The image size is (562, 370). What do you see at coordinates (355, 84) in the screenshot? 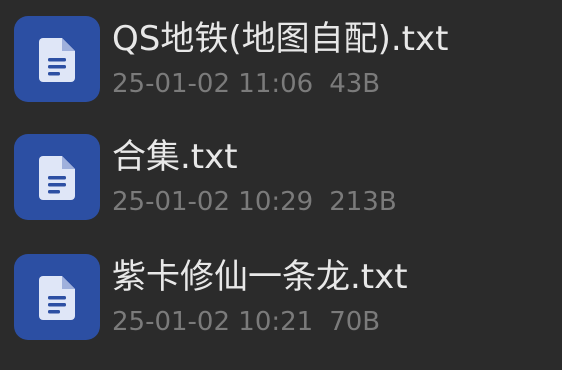
I see `file-size: 43B` at bounding box center [355, 84].